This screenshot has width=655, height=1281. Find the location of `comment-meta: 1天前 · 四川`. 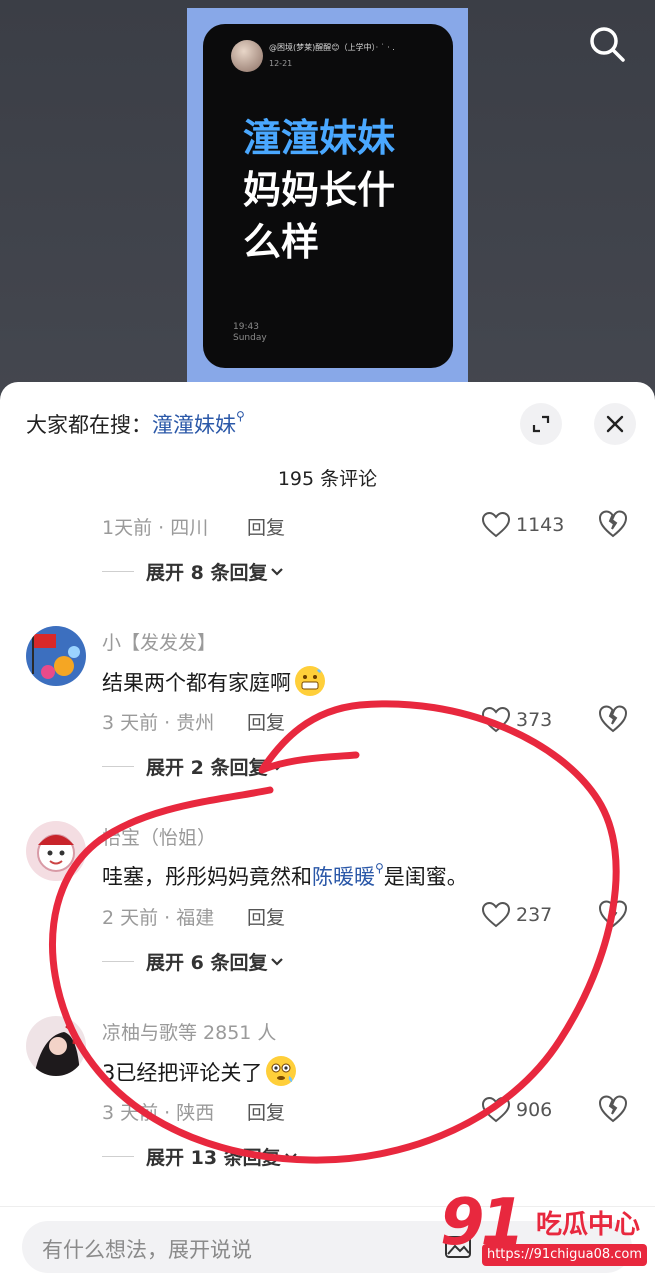

comment-meta: 1天前 · 四川 is located at coordinates (155, 528).